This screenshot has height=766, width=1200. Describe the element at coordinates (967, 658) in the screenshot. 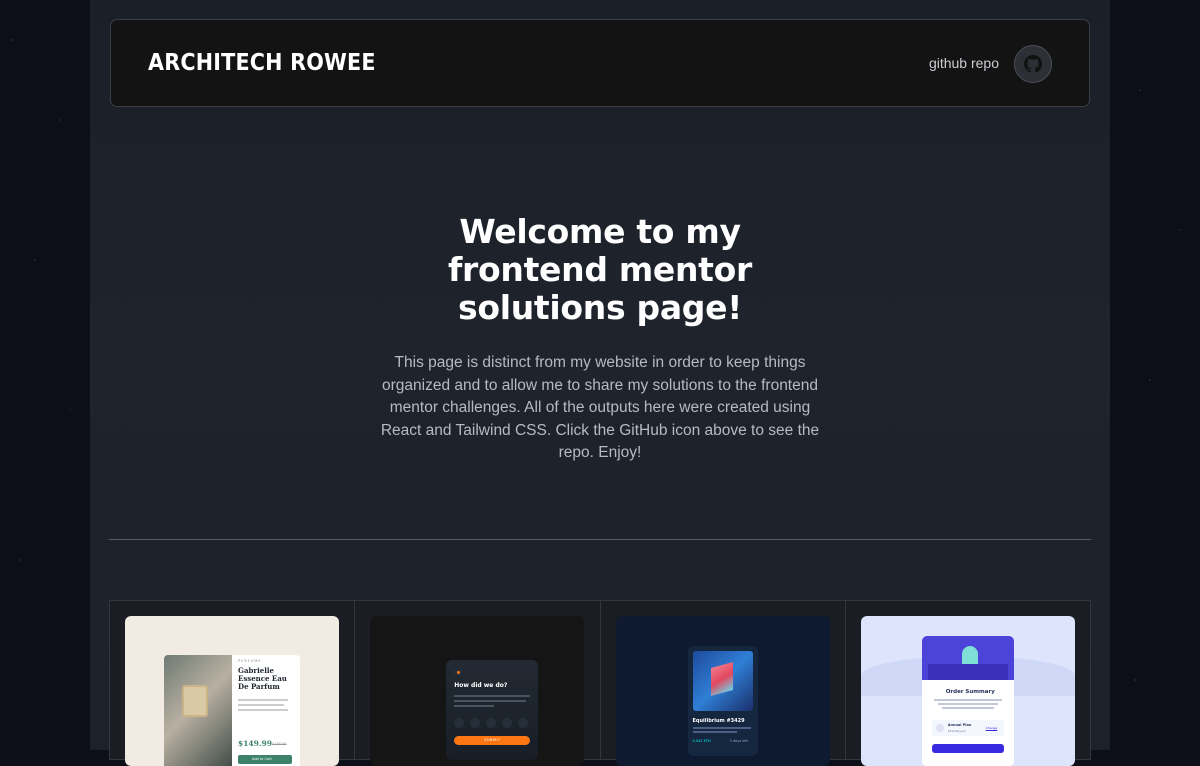

I see `order-hero-image` at that location.